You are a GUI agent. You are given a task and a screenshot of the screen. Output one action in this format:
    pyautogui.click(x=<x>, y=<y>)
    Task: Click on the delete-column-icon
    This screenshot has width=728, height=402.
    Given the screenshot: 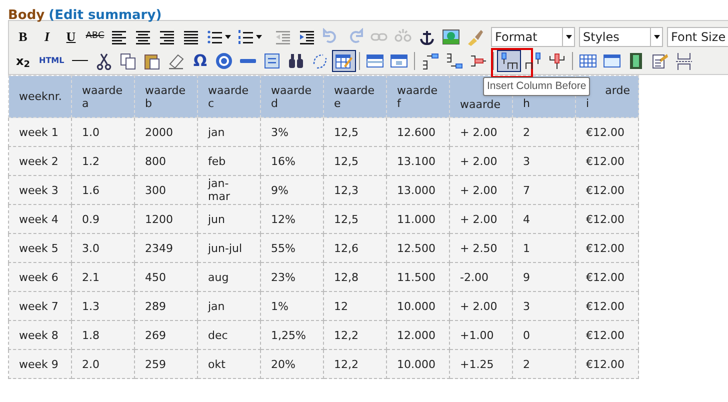 What is the action you would take?
    pyautogui.click(x=557, y=61)
    